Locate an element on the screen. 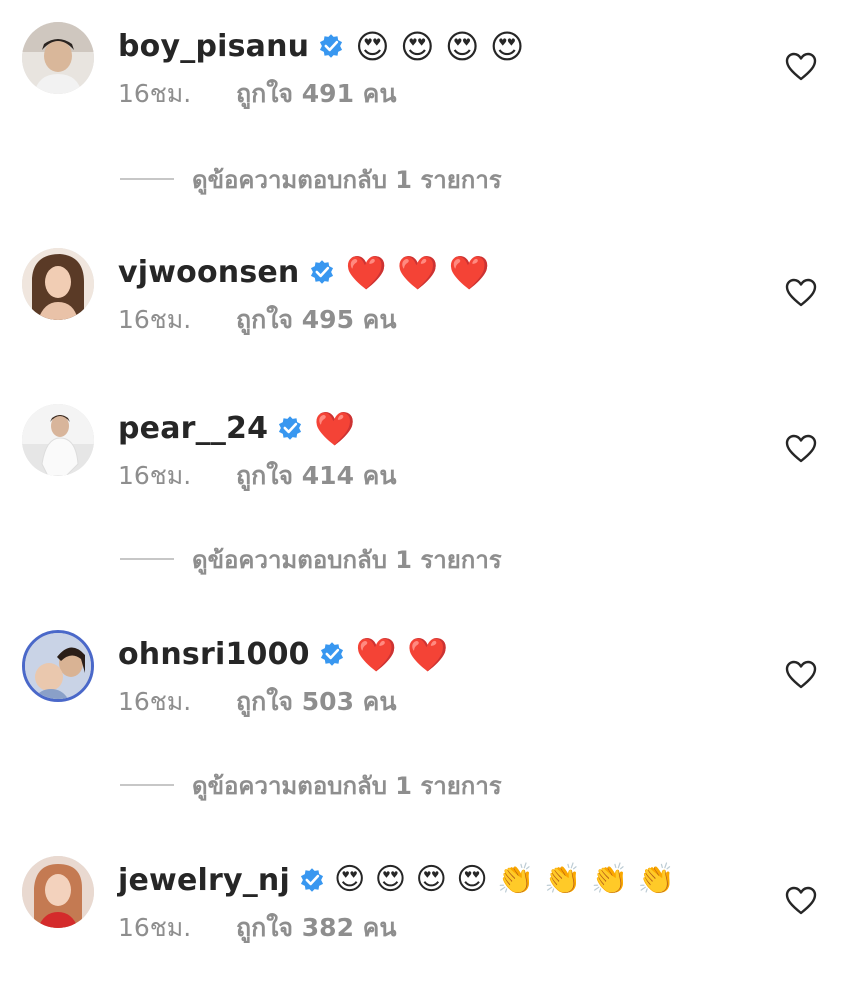 This screenshot has height=988, width=858. username: ohnsri1000 is located at coordinates (214, 654).